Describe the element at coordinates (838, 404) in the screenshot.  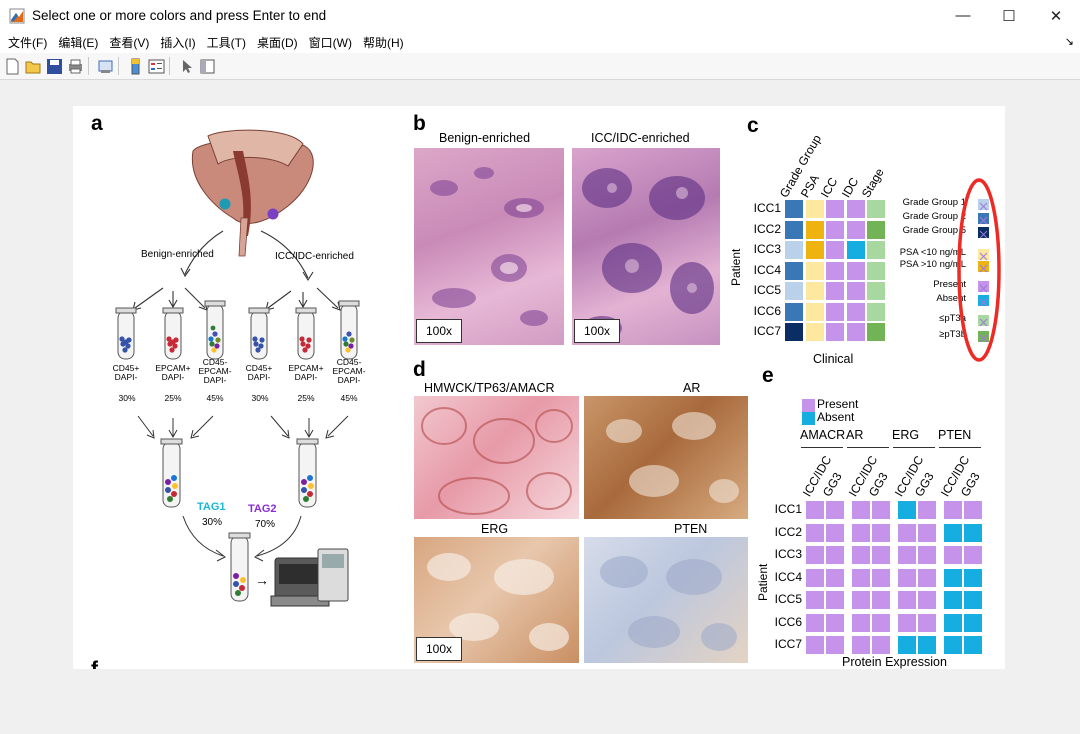
I see `legend-present-label: Present` at that location.